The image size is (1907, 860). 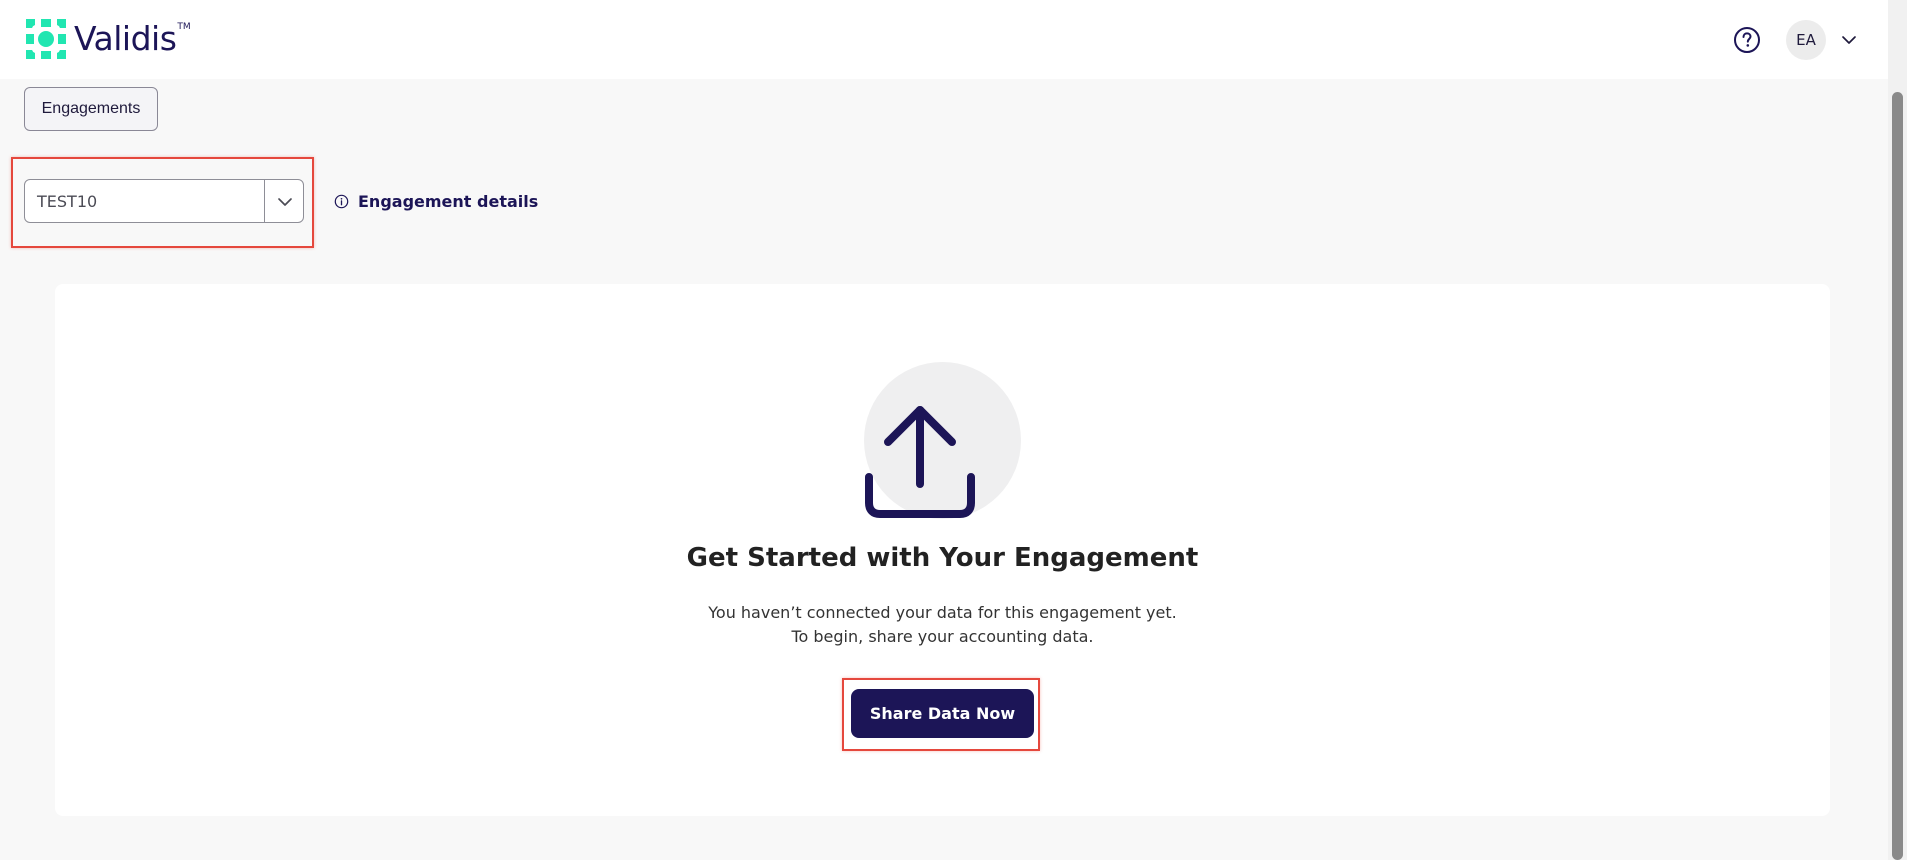 What do you see at coordinates (285, 202) in the screenshot?
I see `chevron-down-icon` at bounding box center [285, 202].